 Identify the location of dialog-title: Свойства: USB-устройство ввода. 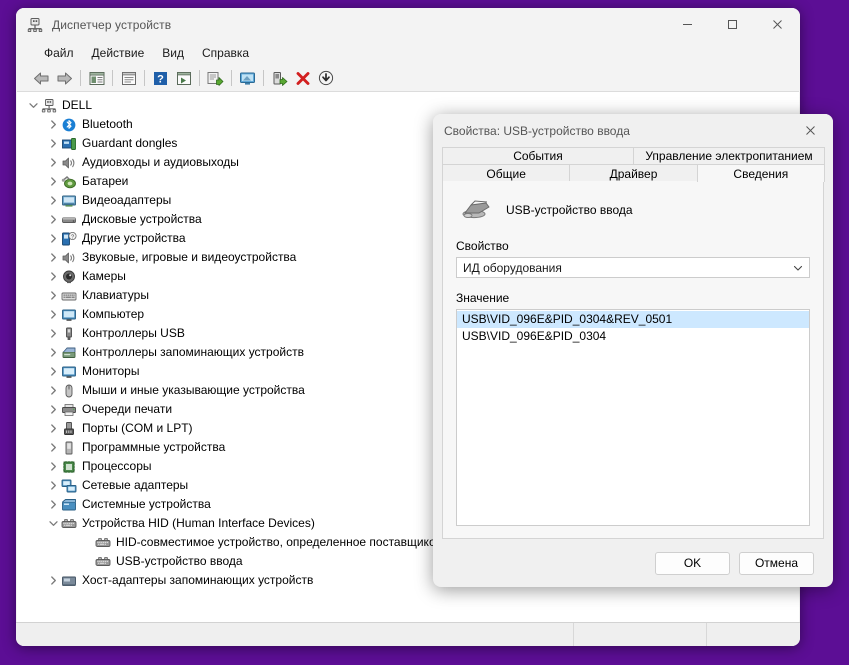
(537, 130).